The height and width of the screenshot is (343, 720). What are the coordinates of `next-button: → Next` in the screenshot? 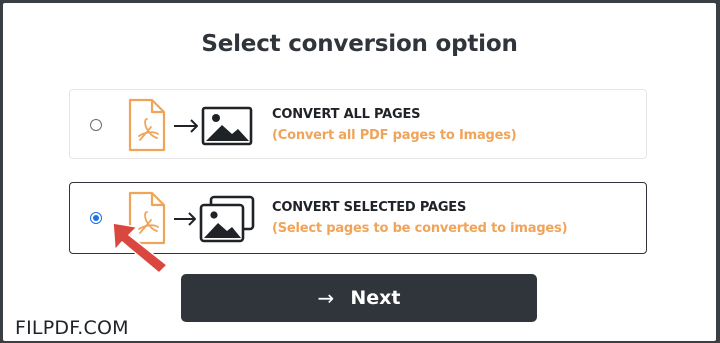 It's located at (359, 298).